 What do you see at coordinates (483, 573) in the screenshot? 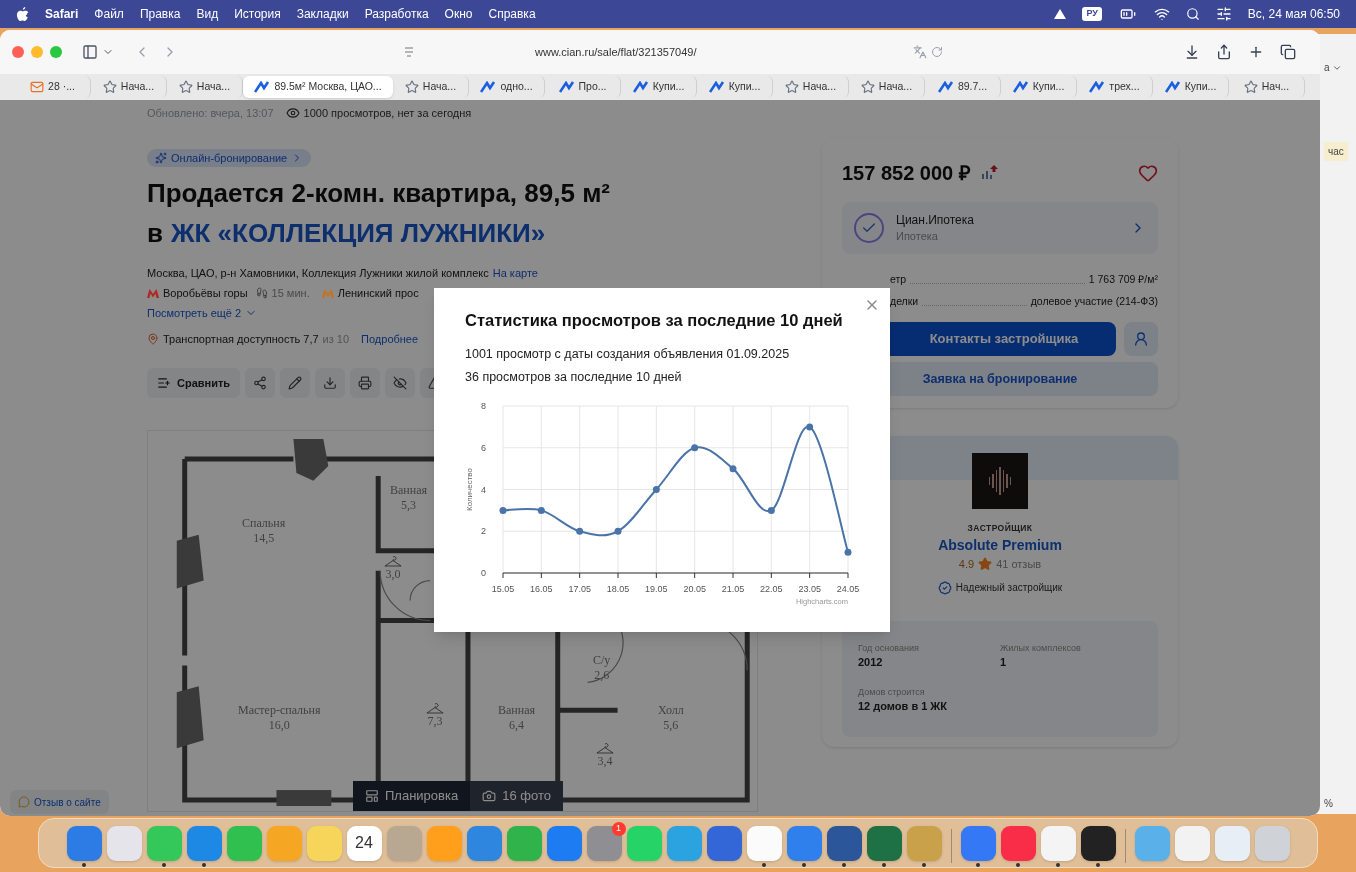
I see `y-tick-label: 0` at bounding box center [483, 573].